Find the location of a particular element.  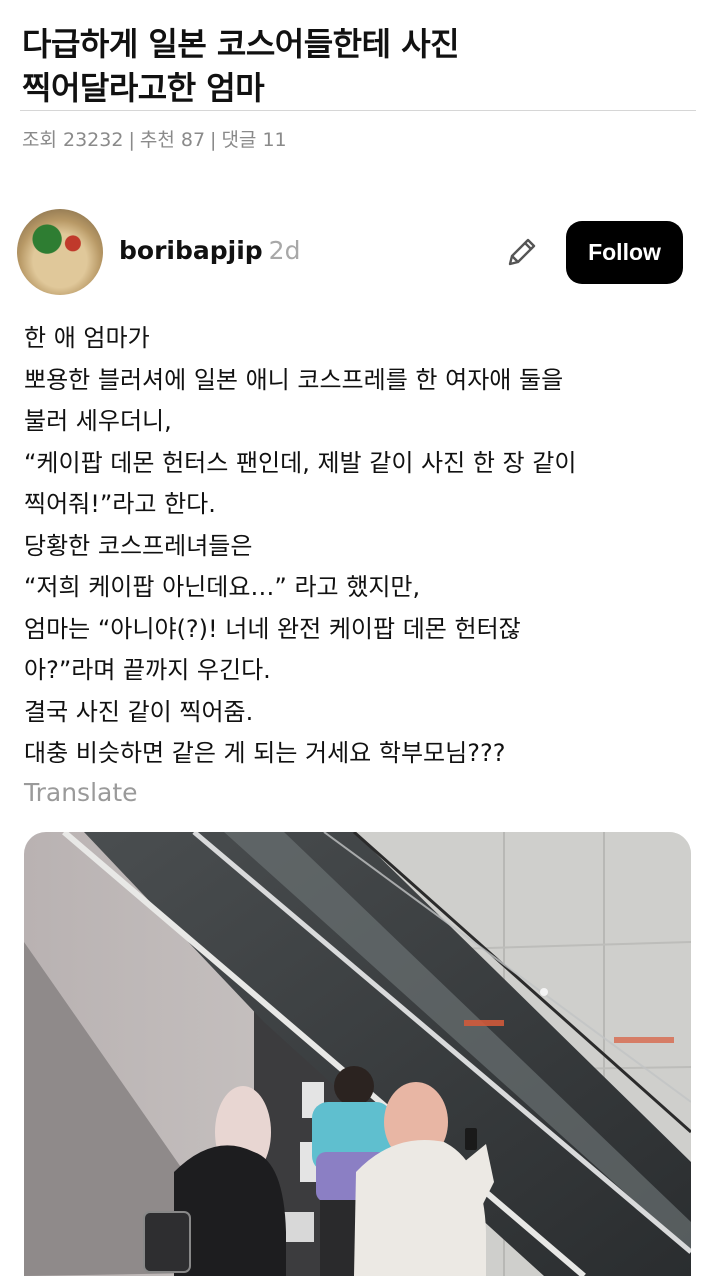

pencil-icon is located at coordinates (522, 252).